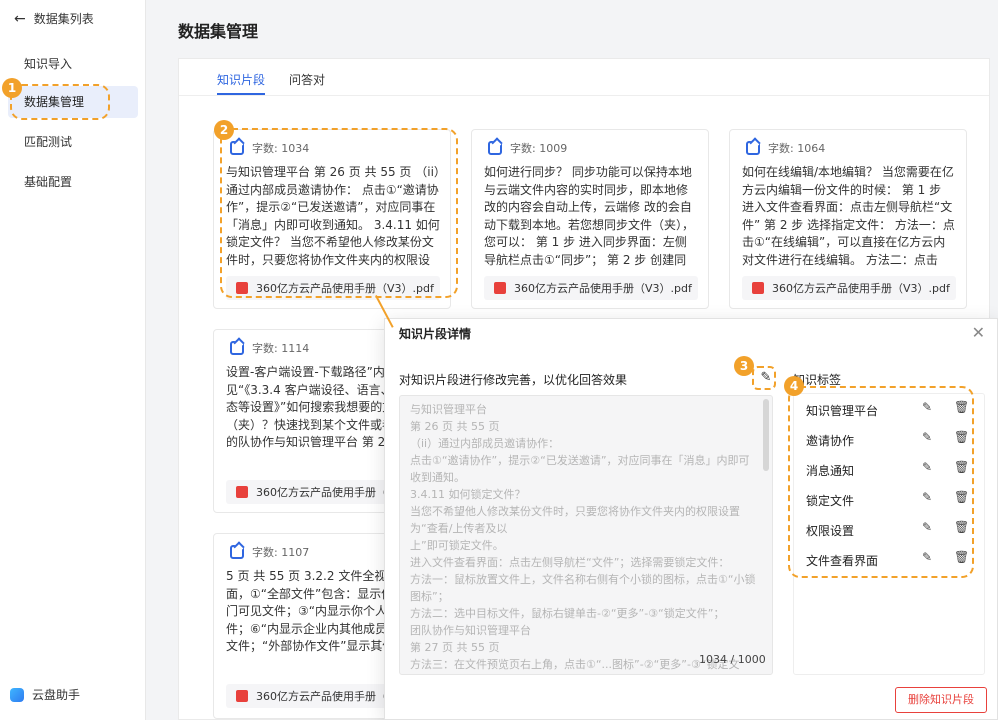 Image resolution: width=998 pixels, height=720 pixels. I want to click on card-header: 字数: 1107, so click(269, 552).